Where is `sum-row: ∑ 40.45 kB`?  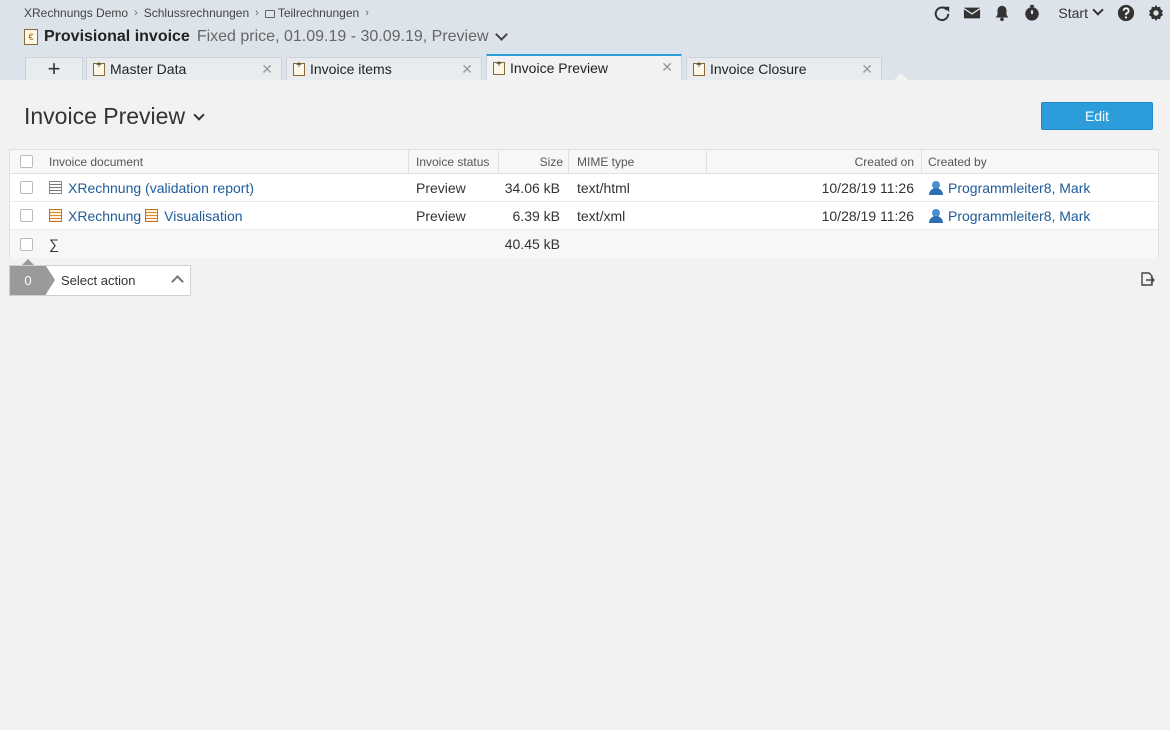
sum-row: ∑ 40.45 kB is located at coordinates (584, 244).